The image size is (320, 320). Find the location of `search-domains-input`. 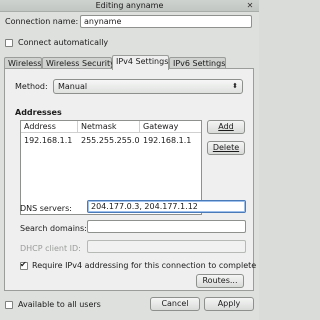

search-domains-input is located at coordinates (166, 226).